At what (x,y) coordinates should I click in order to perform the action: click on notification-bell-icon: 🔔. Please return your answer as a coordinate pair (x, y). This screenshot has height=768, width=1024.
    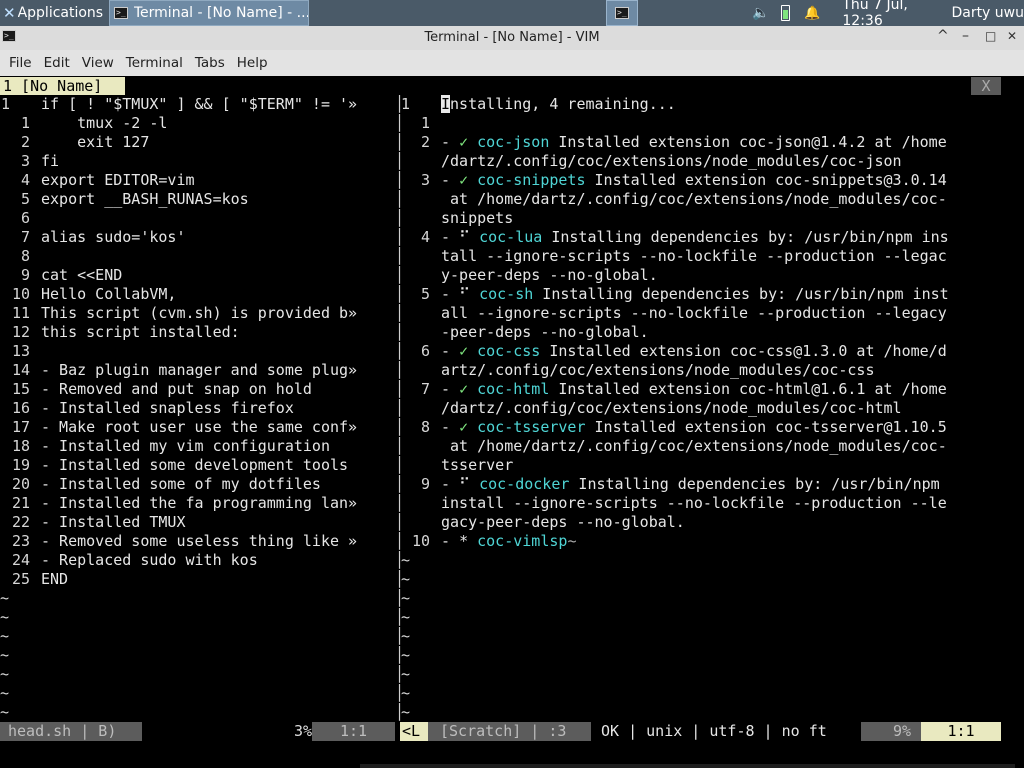
    Looking at the image, I should click on (812, 13).